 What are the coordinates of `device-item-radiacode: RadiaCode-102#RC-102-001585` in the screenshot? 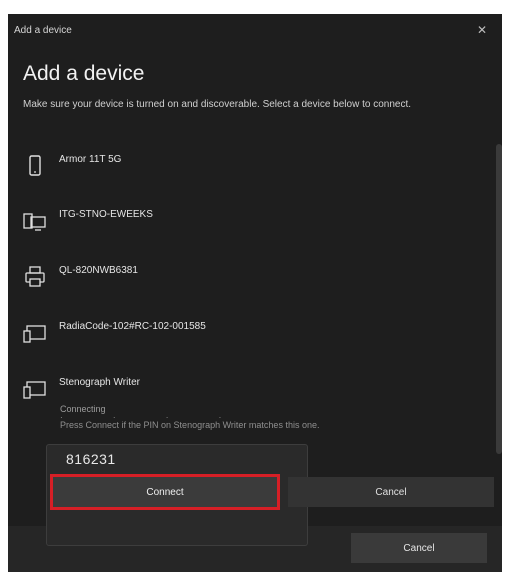 It's located at (255, 336).